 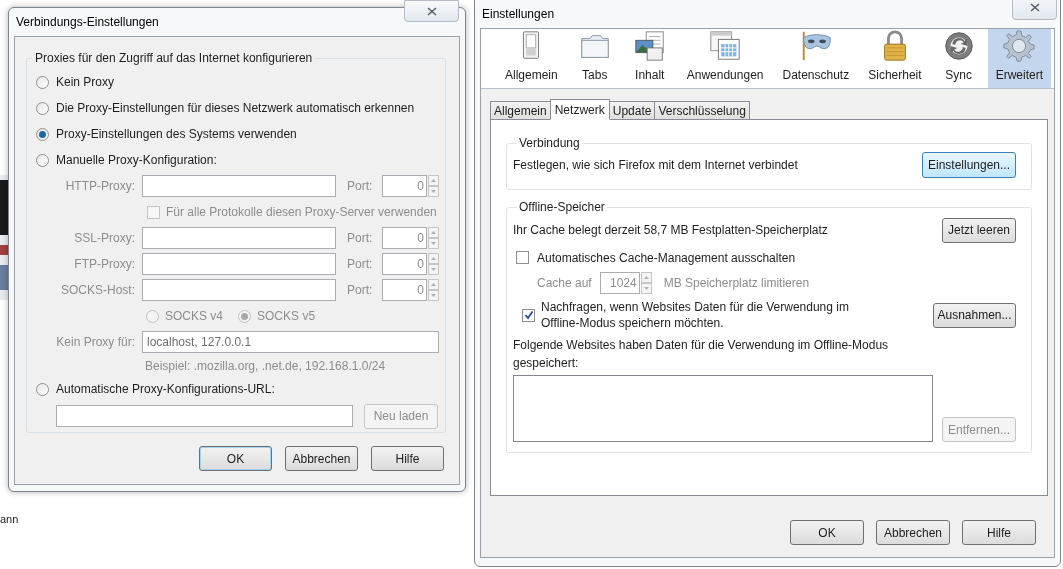 I want to click on field-label: SOCKS-Host:, so click(x=97, y=290).